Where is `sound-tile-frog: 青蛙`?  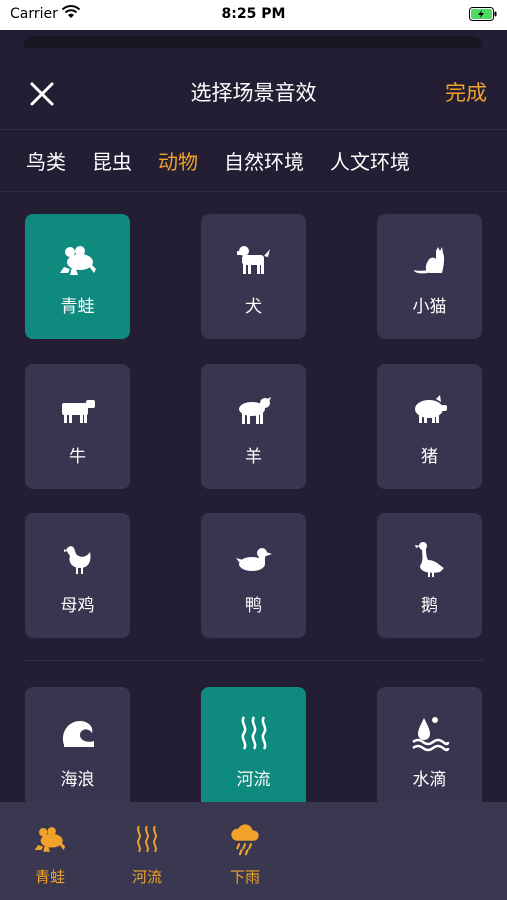
sound-tile-frog: 青蛙 is located at coordinates (77, 276).